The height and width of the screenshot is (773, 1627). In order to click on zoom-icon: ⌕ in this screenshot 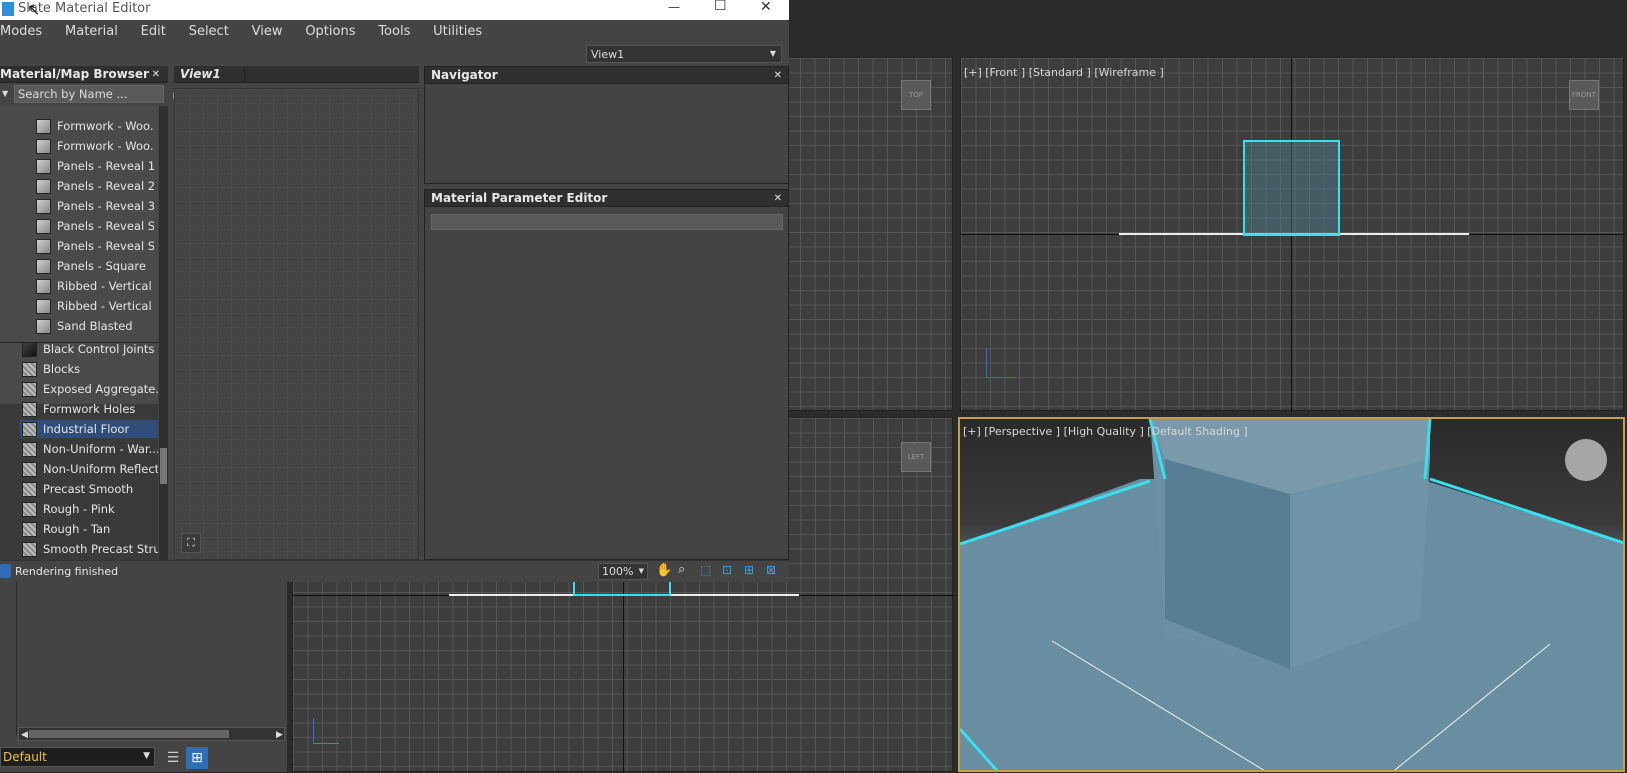, I will do `click(681, 569)`.